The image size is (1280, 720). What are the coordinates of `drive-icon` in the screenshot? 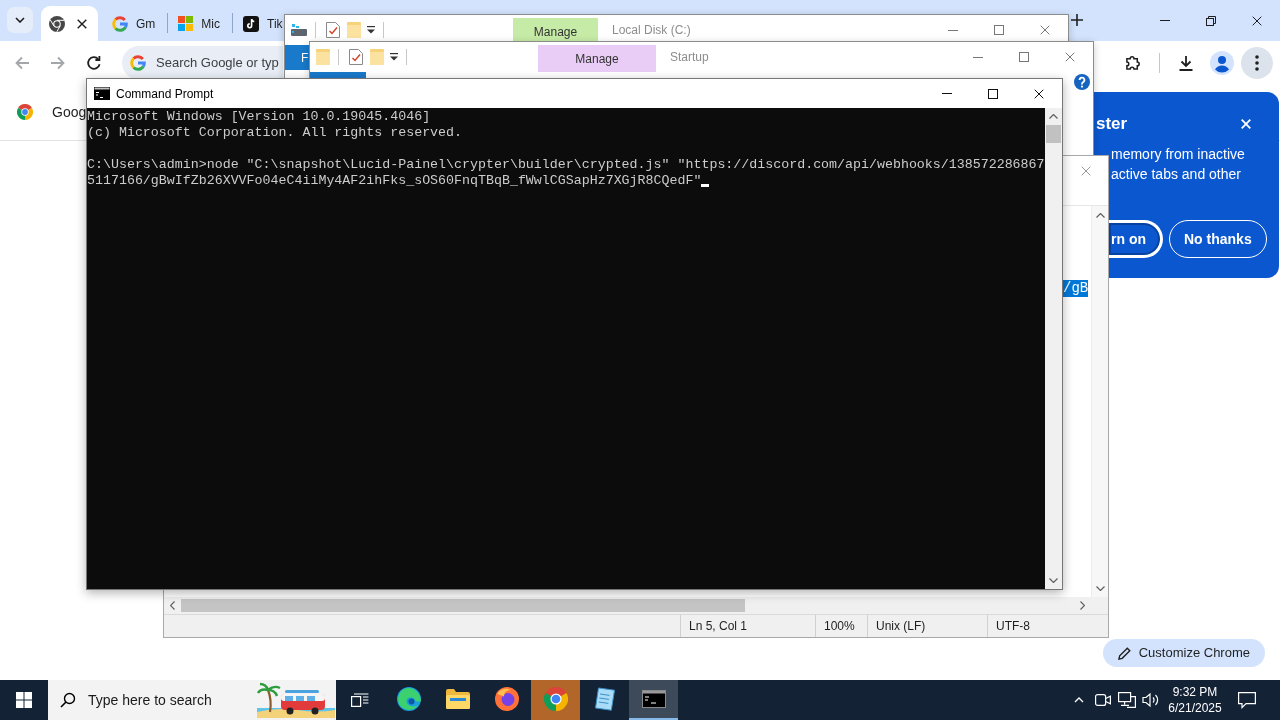 It's located at (299, 30).